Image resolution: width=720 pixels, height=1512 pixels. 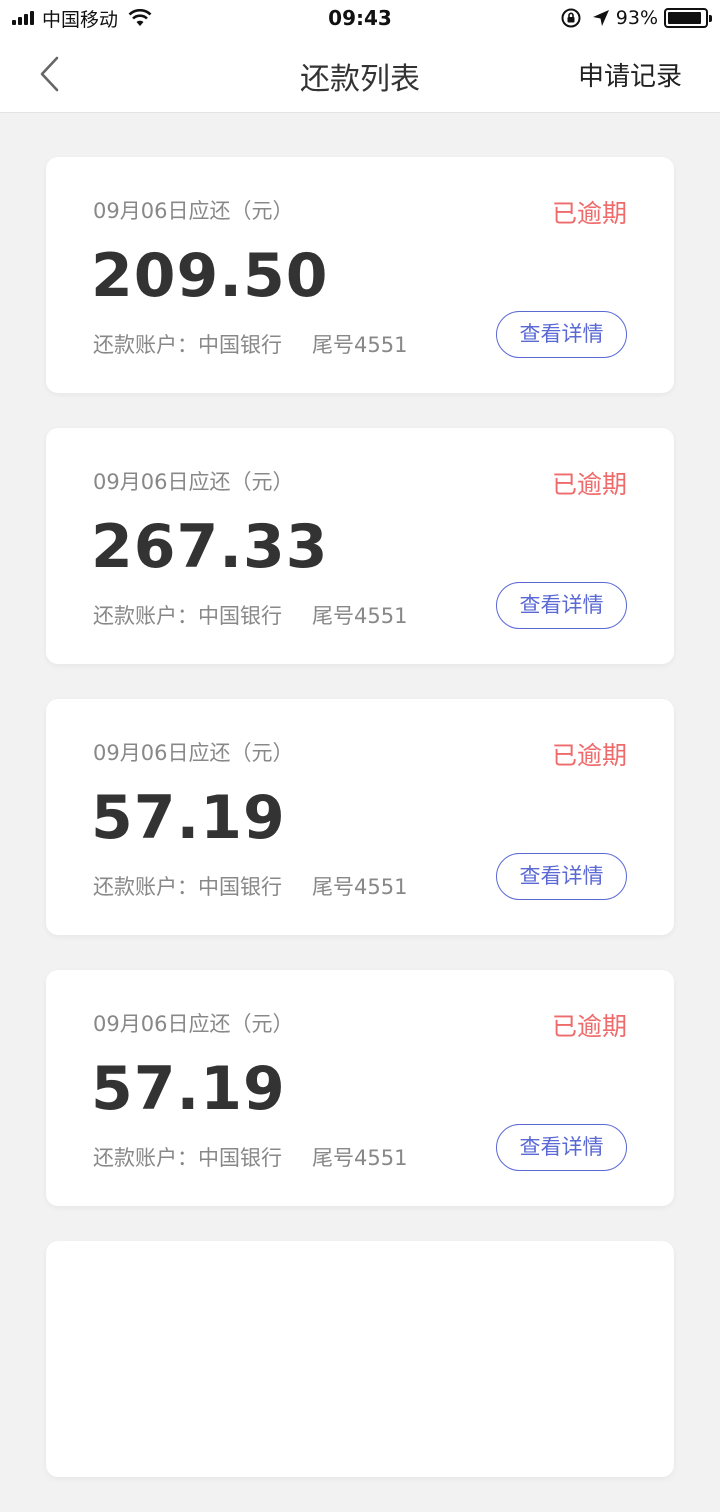 I want to click on amount-due: 267.33, so click(x=210, y=547).